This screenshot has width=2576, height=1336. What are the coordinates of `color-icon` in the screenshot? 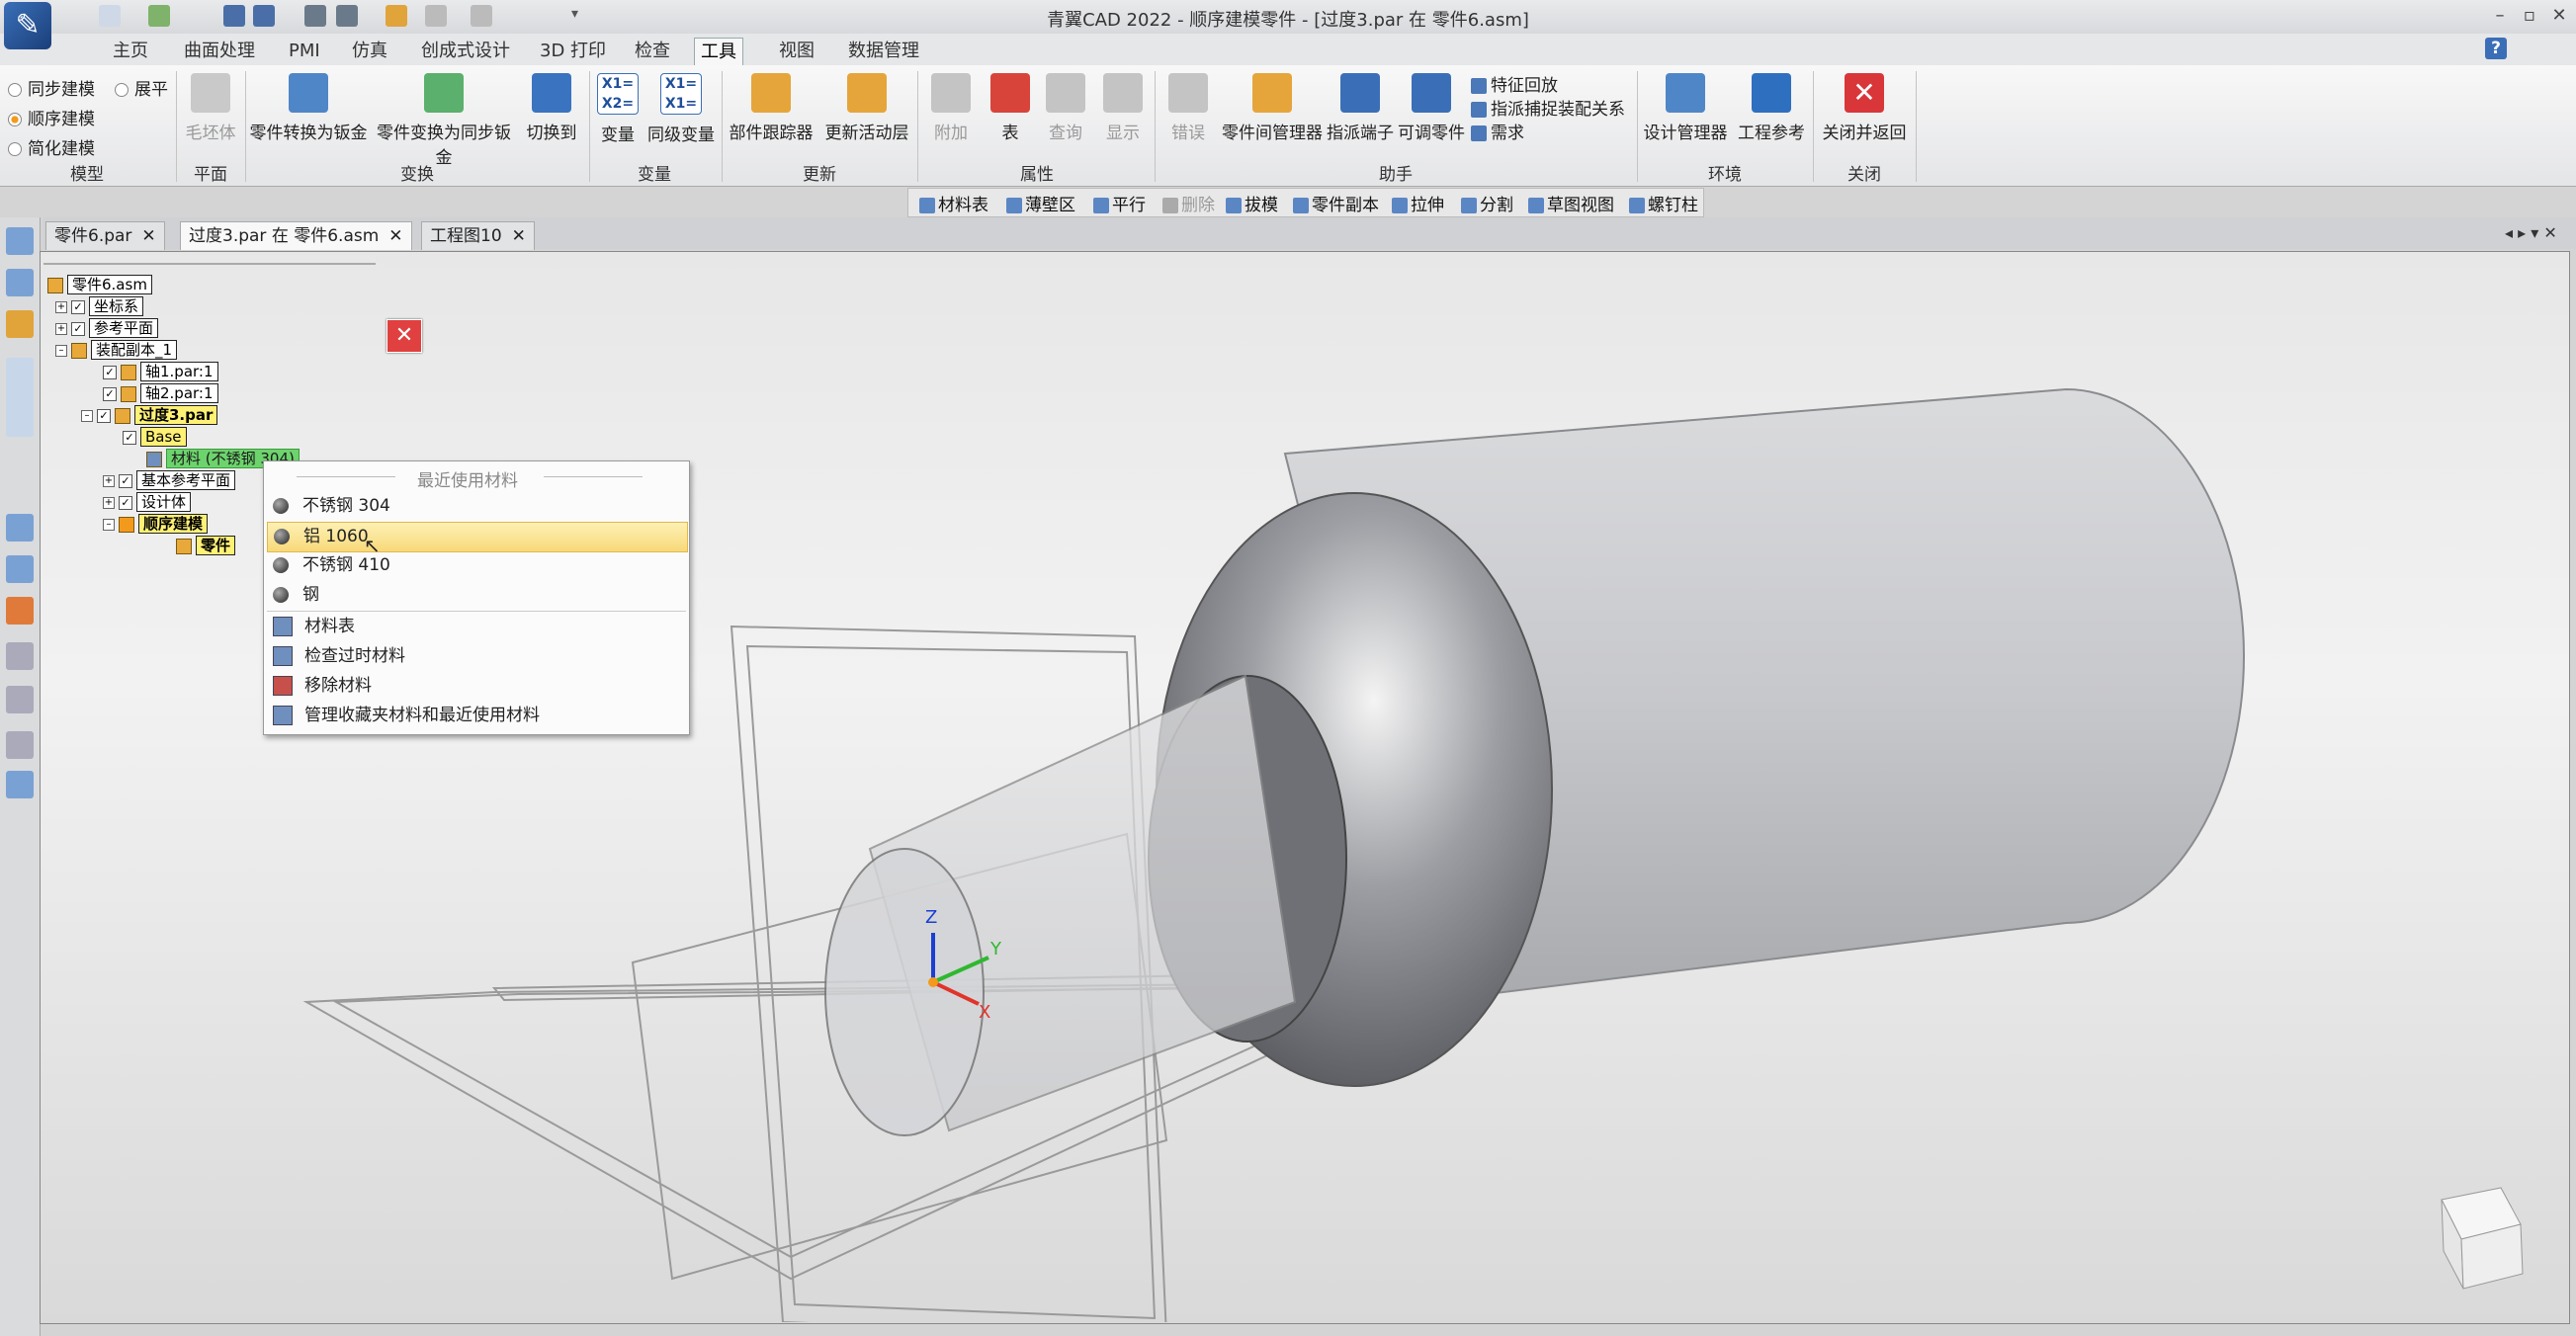 It's located at (20, 611).